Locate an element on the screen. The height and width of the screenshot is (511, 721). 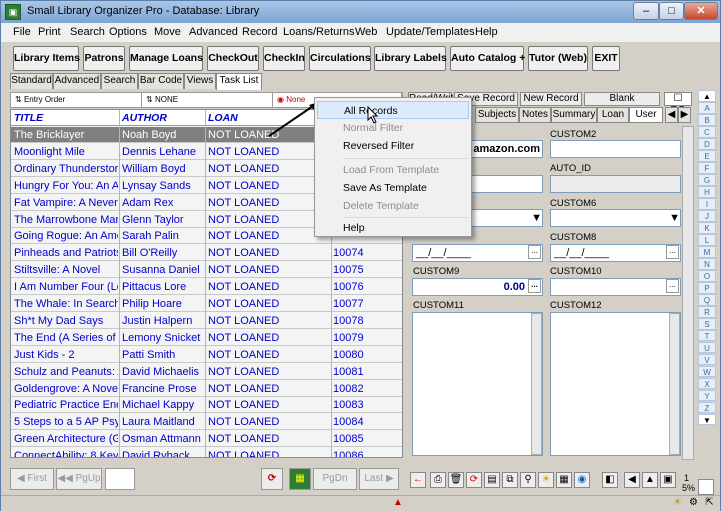
last-button: Last ▶ is located at coordinates (379, 479).